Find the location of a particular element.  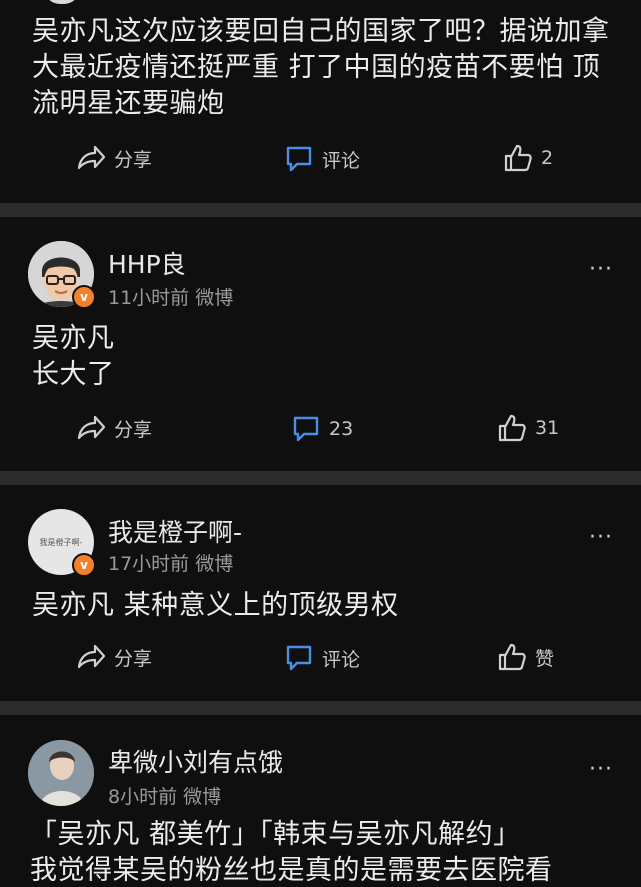

avatar: 我是橙子啊- v is located at coordinates (62, 543).